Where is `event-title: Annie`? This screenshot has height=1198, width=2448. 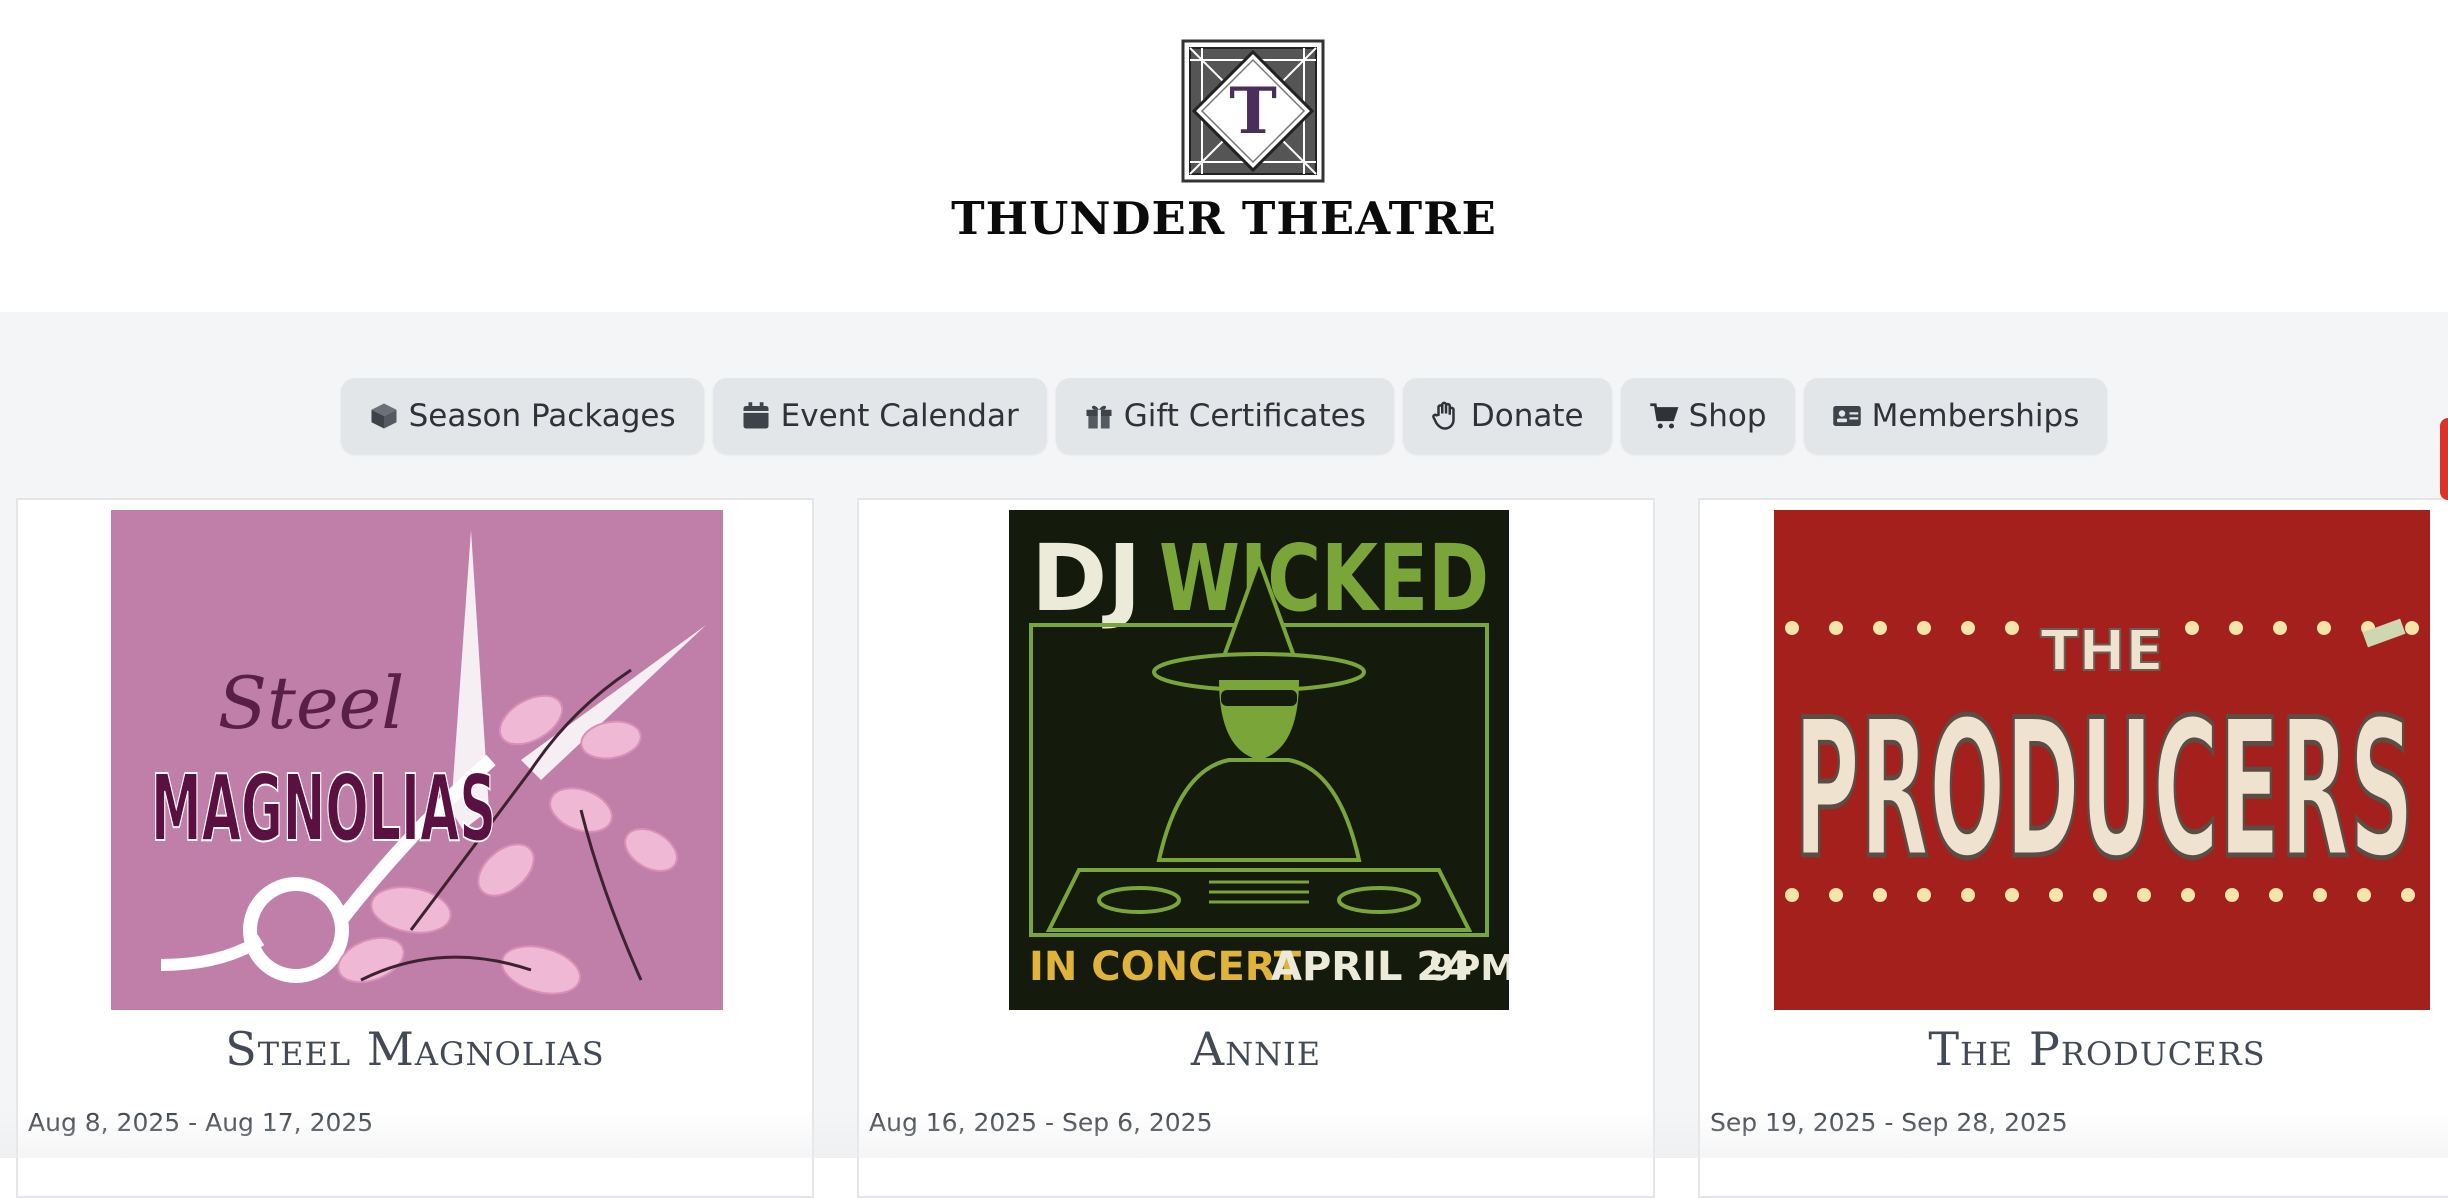 event-title: Annie is located at coordinates (1256, 1049).